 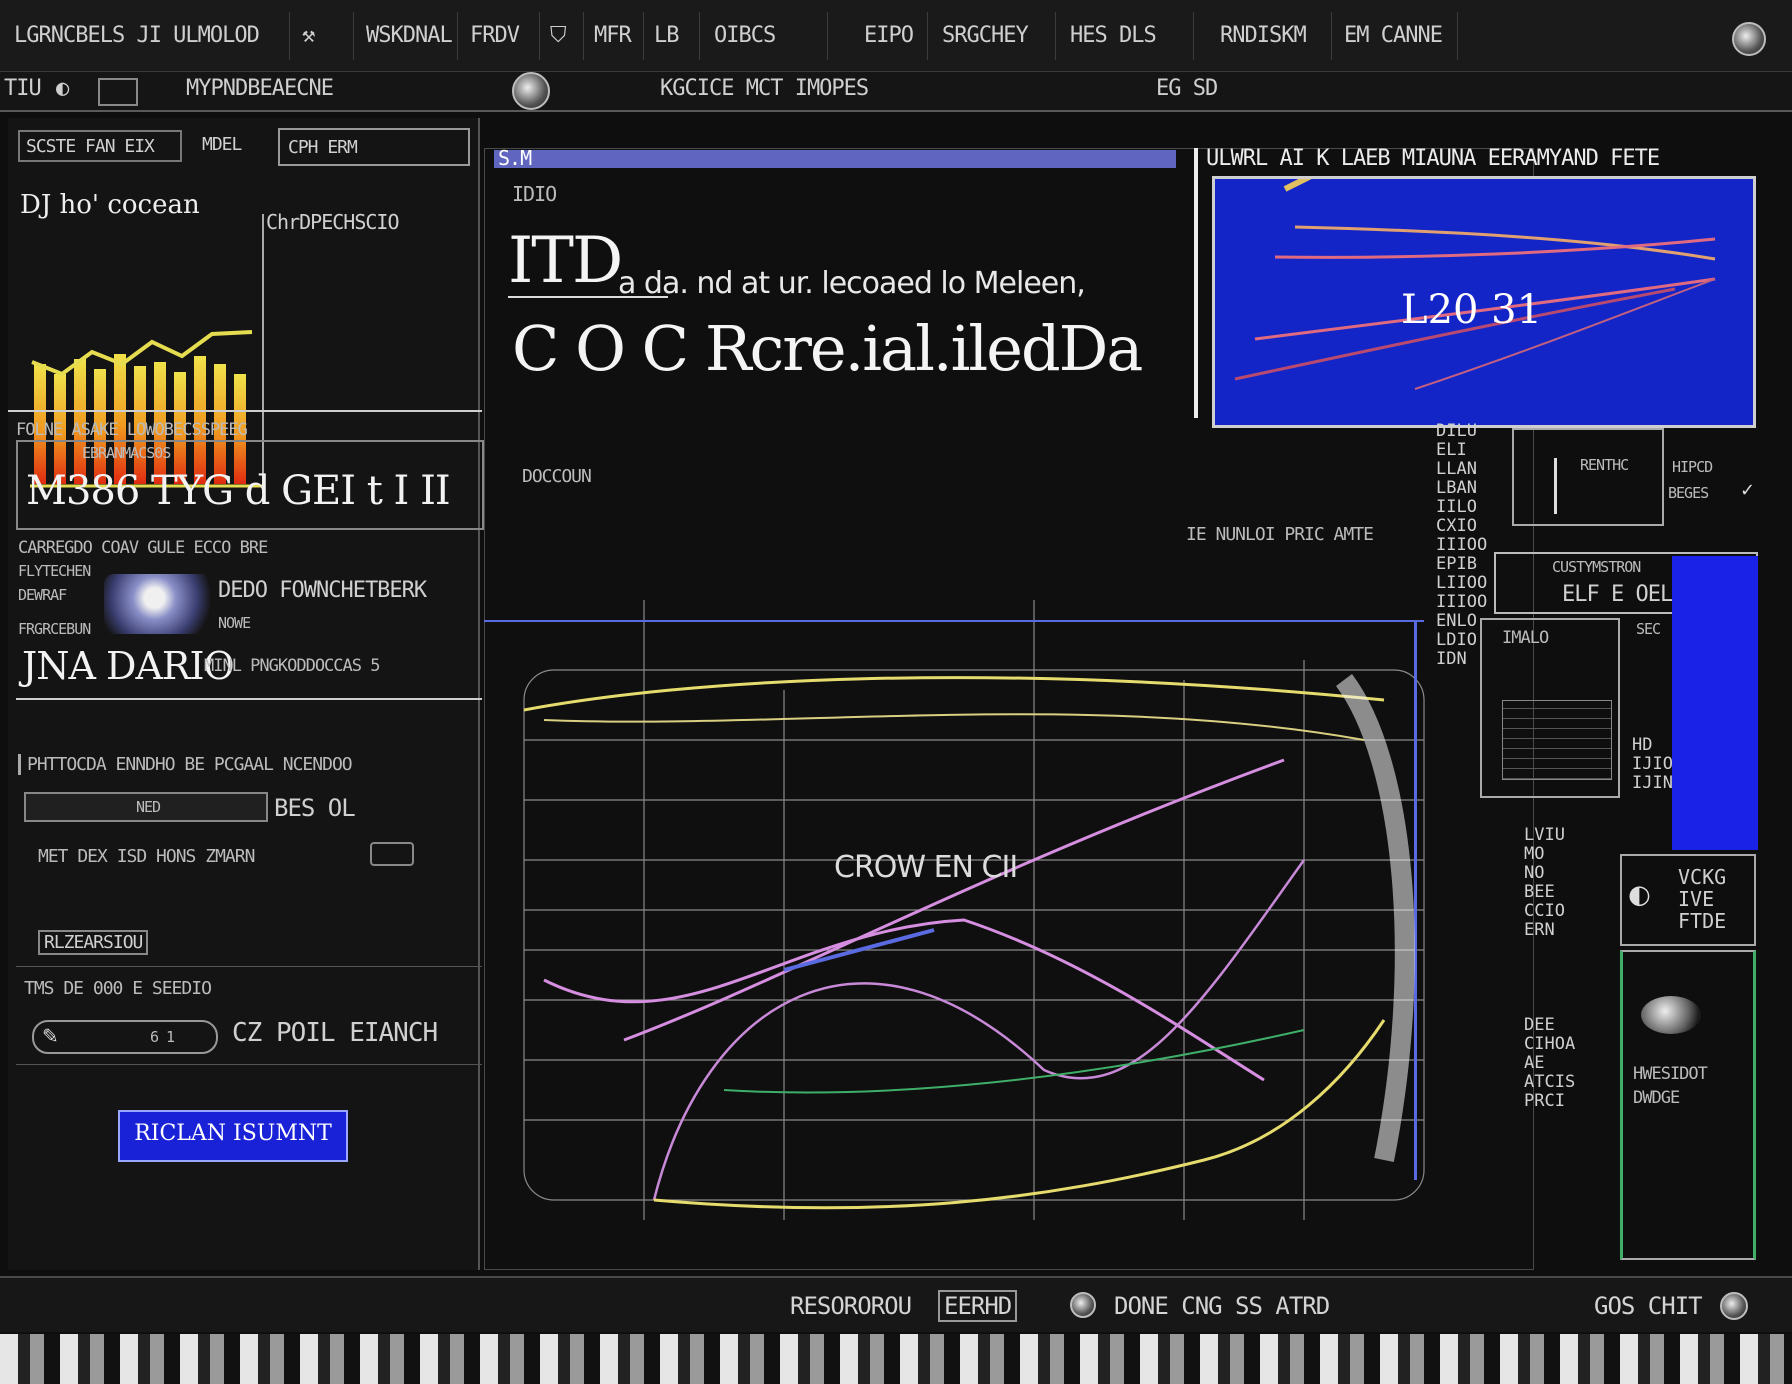 I want to click on pill-input-value: 6 1, so click(x=162, y=1037).